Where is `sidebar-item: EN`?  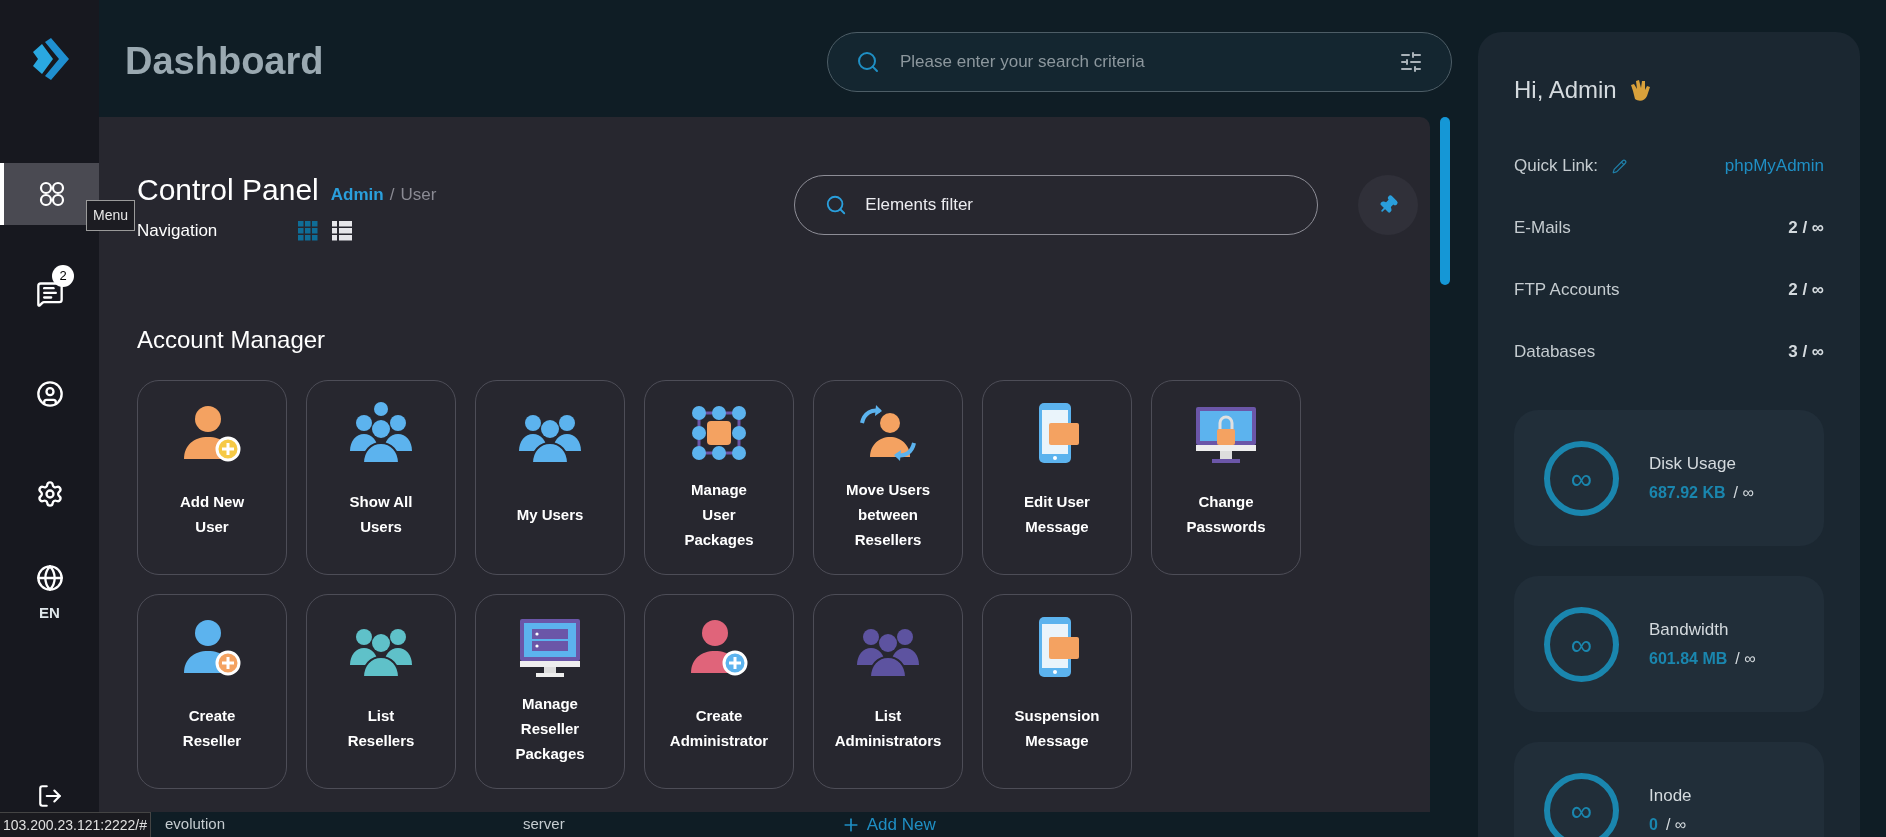
sidebar-item: EN is located at coordinates (49, 594).